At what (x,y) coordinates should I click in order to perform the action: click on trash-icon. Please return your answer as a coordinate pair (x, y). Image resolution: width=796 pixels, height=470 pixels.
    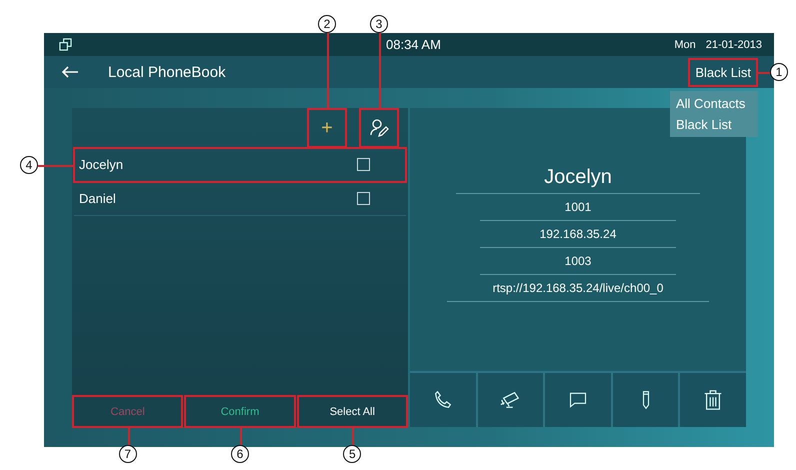
    Looking at the image, I should click on (713, 400).